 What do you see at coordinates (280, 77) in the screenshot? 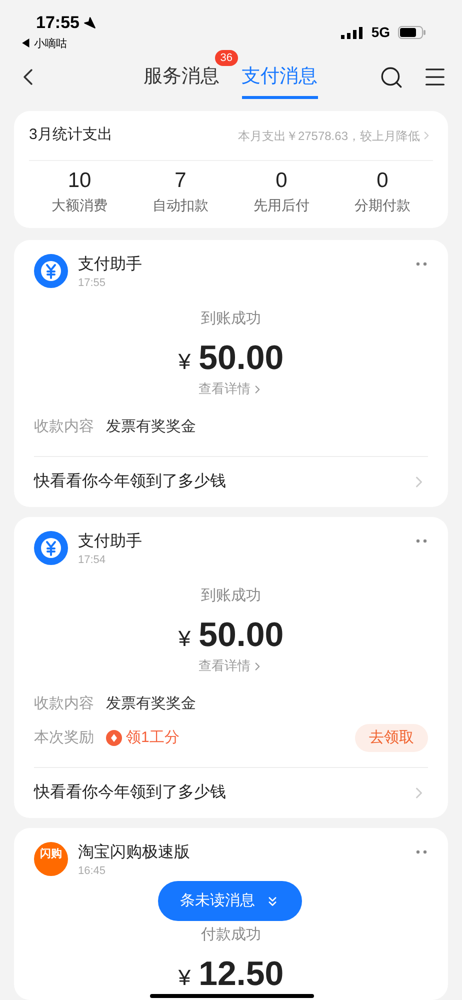
I see `tab: 支付消息` at bounding box center [280, 77].